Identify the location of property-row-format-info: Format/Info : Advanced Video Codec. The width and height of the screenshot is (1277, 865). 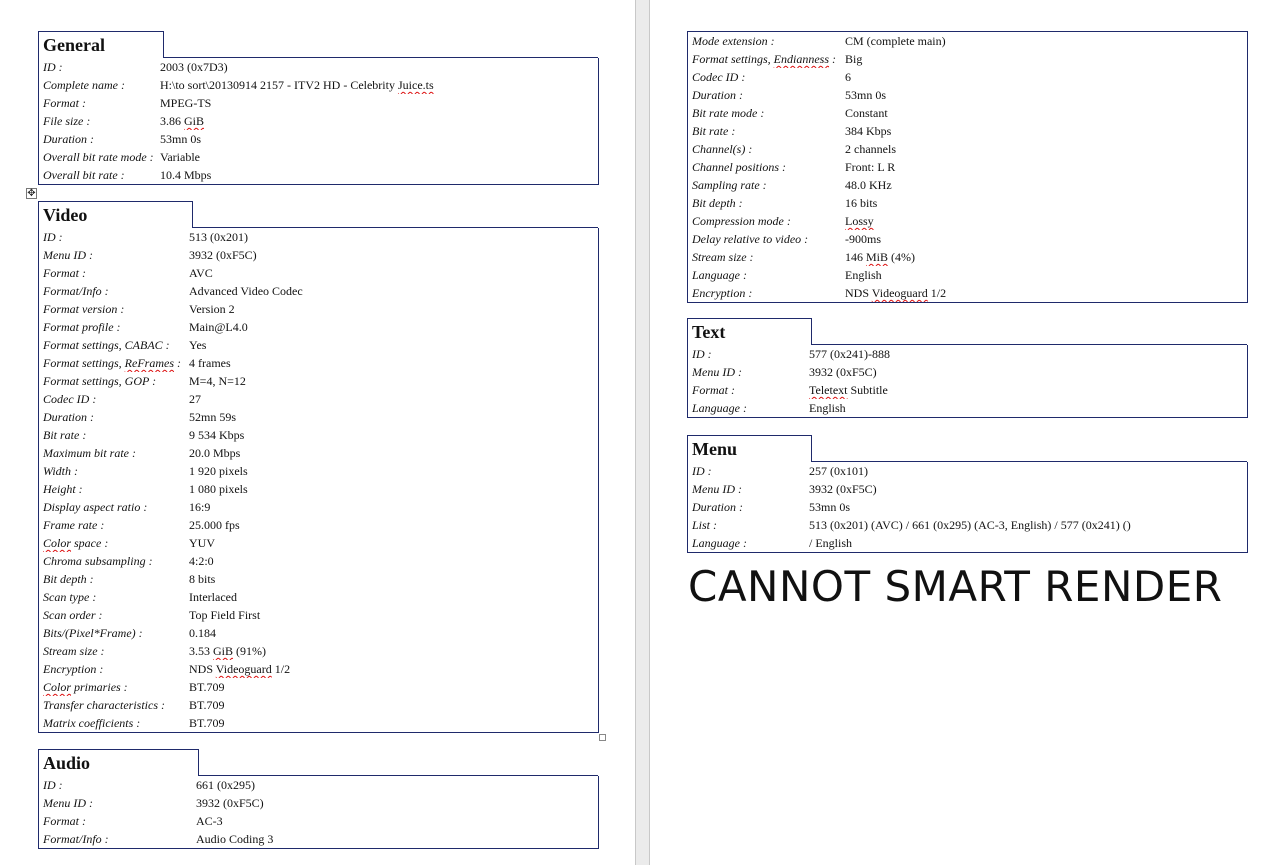
(318, 291).